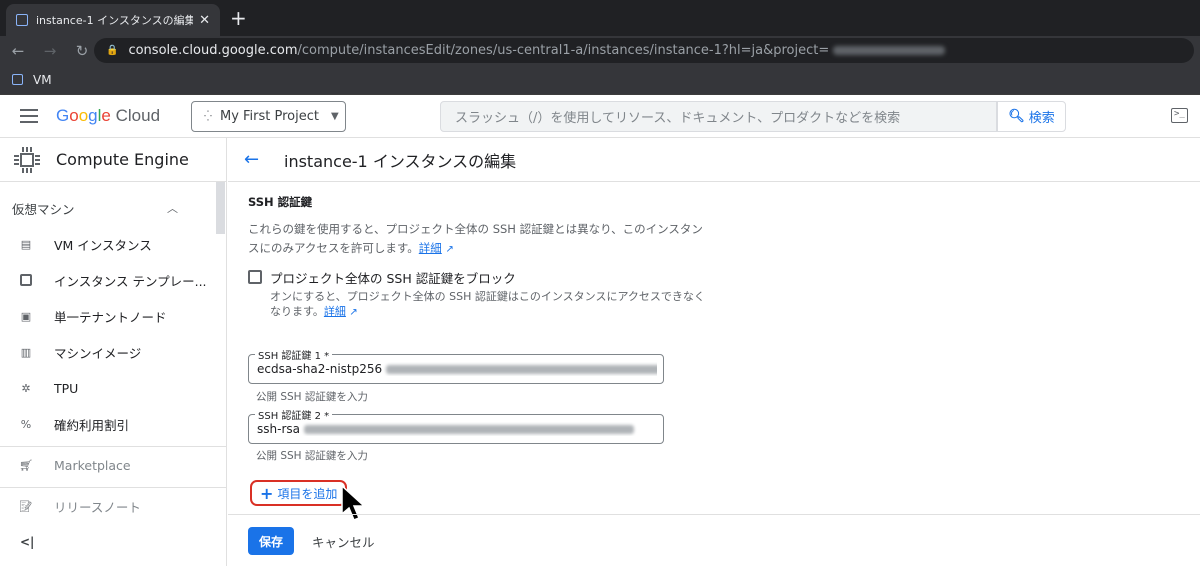  I want to click on search-icon: 🔍︎, so click(1016, 116).